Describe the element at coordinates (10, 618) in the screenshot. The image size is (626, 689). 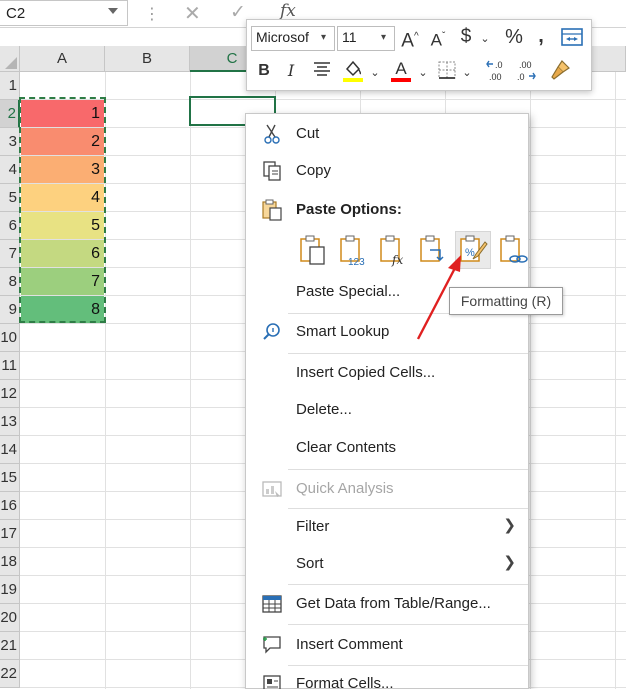
I see `row-header-20: 20` at that location.